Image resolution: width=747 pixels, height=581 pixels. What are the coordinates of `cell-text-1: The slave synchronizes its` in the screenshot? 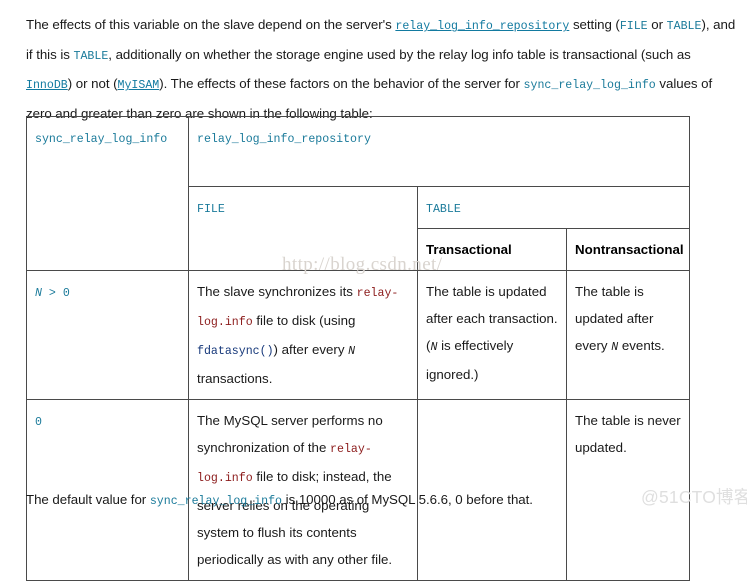 It's located at (277, 291).